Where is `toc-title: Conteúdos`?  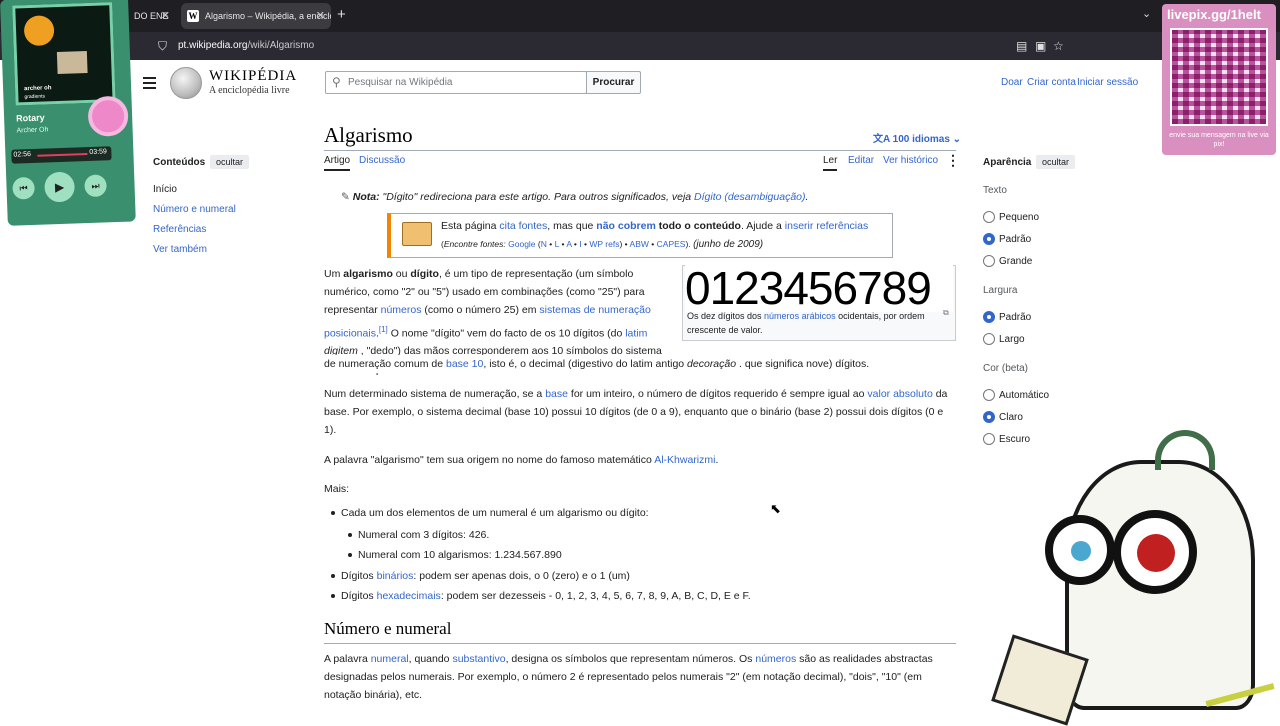 toc-title: Conteúdos is located at coordinates (179, 162).